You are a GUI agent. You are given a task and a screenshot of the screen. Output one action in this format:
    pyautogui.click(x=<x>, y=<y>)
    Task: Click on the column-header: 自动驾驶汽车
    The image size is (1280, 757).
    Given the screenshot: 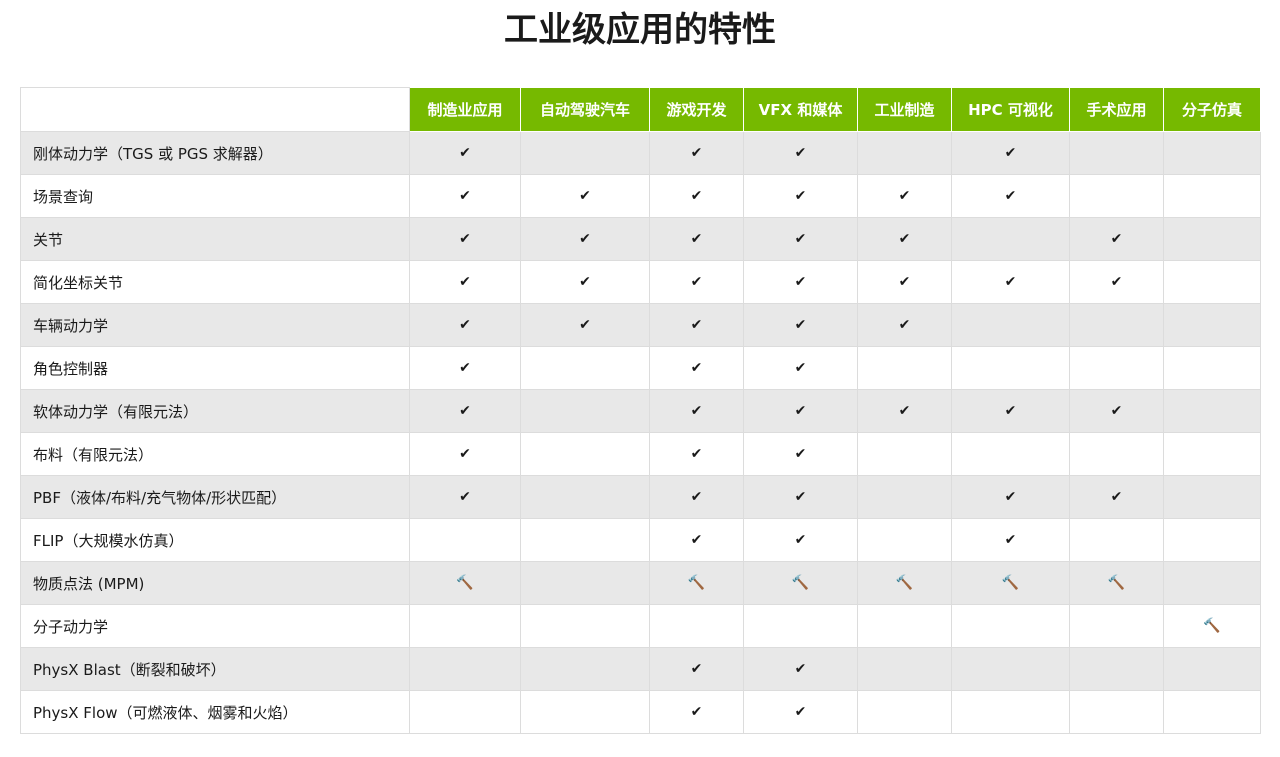 What is the action you would take?
    pyautogui.click(x=585, y=109)
    